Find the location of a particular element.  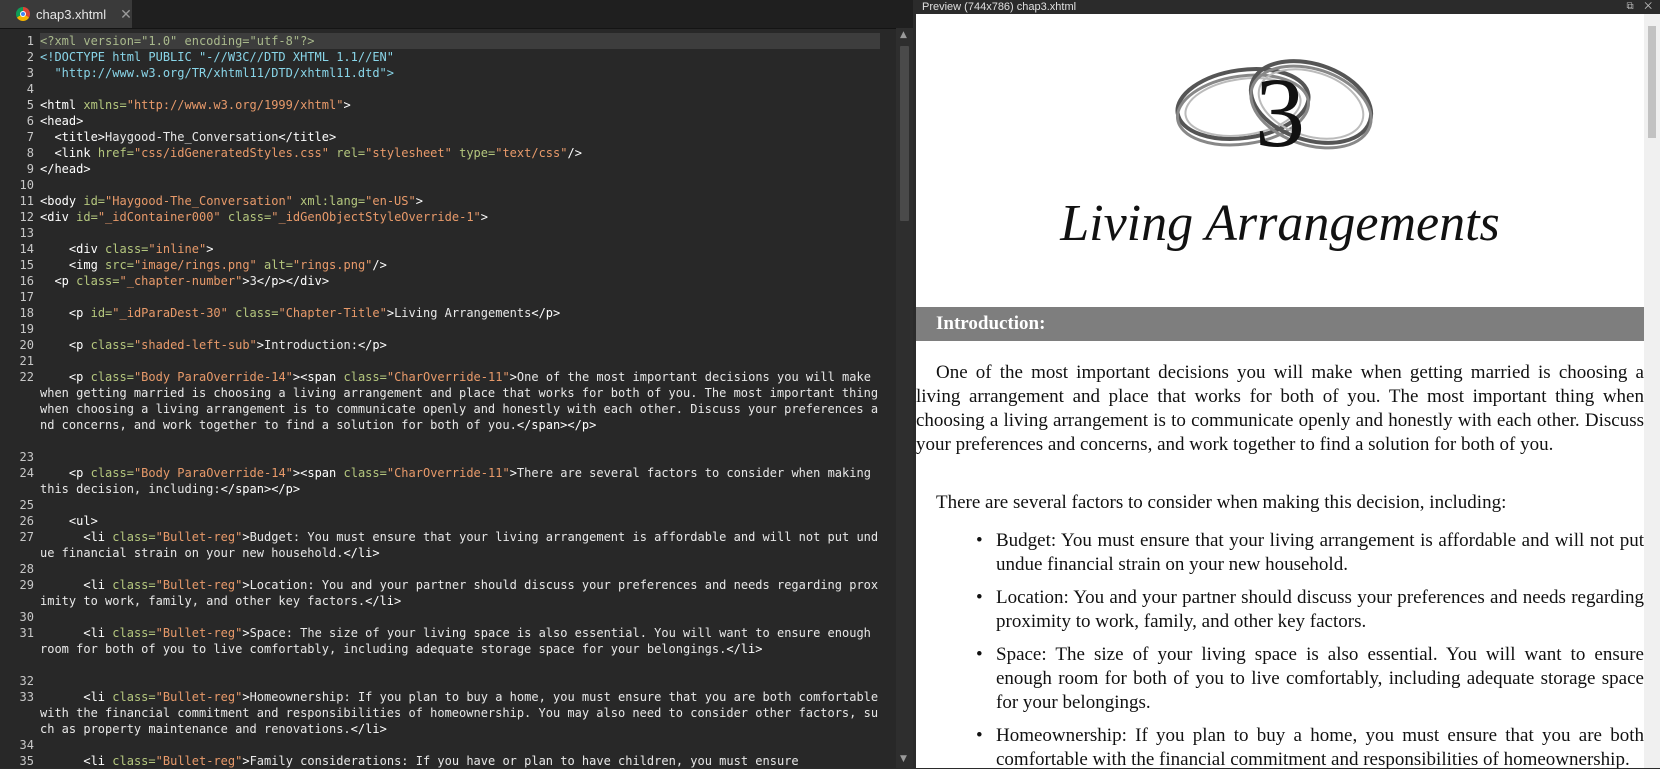

line-number: 35 is located at coordinates (26, 761).